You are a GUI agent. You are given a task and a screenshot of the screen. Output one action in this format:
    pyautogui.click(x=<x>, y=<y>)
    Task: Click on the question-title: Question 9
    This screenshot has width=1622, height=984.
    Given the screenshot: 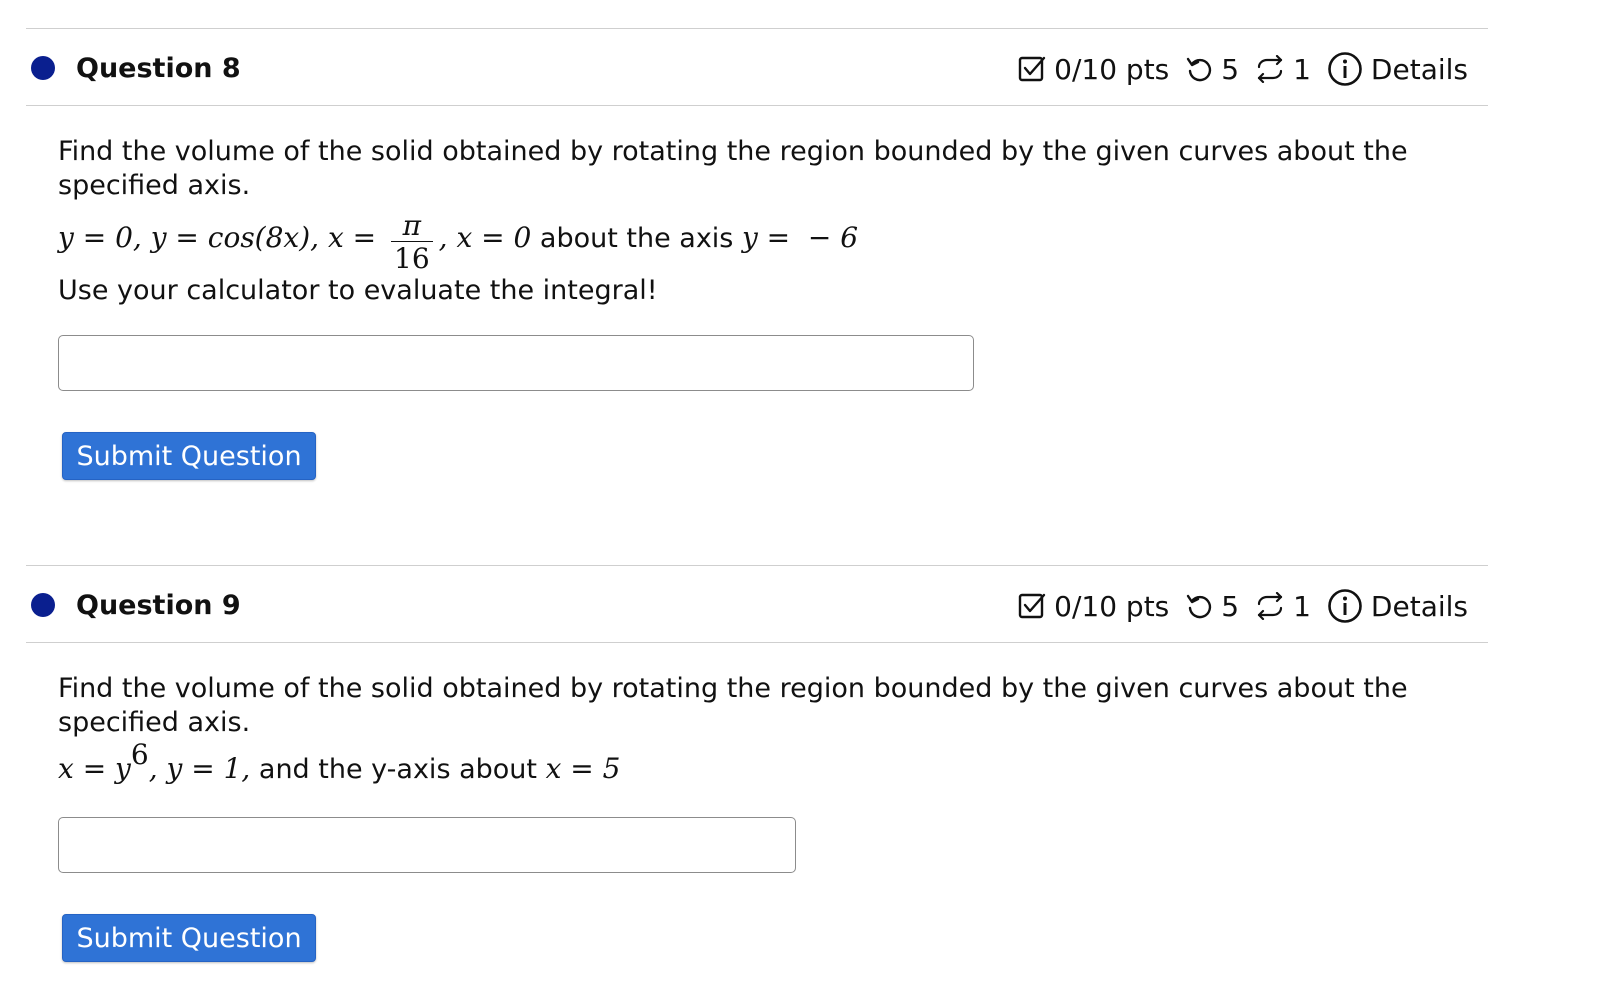 What is the action you would take?
    pyautogui.click(x=158, y=605)
    